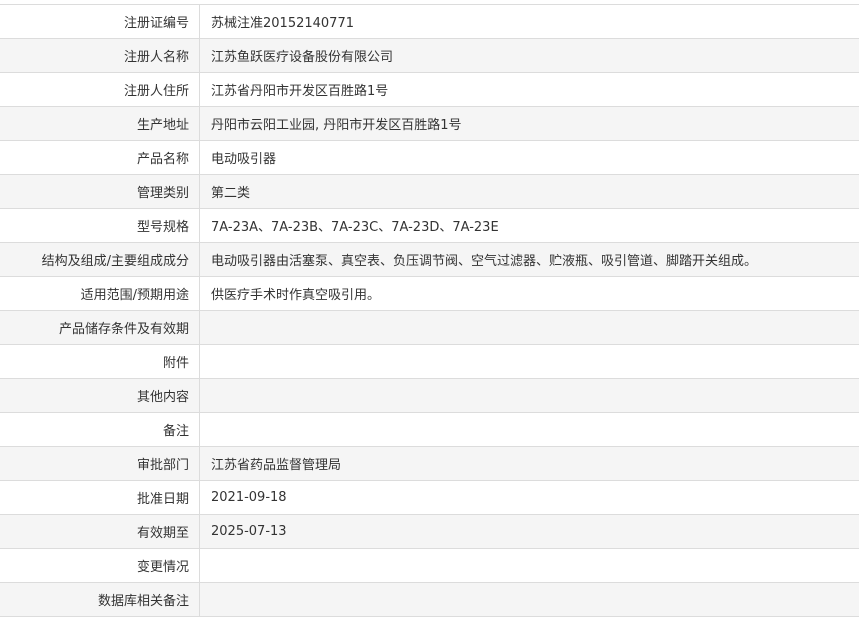 The height and width of the screenshot is (618, 859). I want to click on table-row: 注册人名称江苏鱼跃医疗设备股份有限公司, so click(429, 56).